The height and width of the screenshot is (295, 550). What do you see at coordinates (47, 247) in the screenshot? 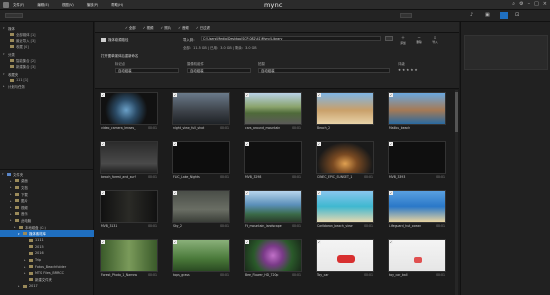
I see `tree-row: 2015` at bounding box center [47, 247].